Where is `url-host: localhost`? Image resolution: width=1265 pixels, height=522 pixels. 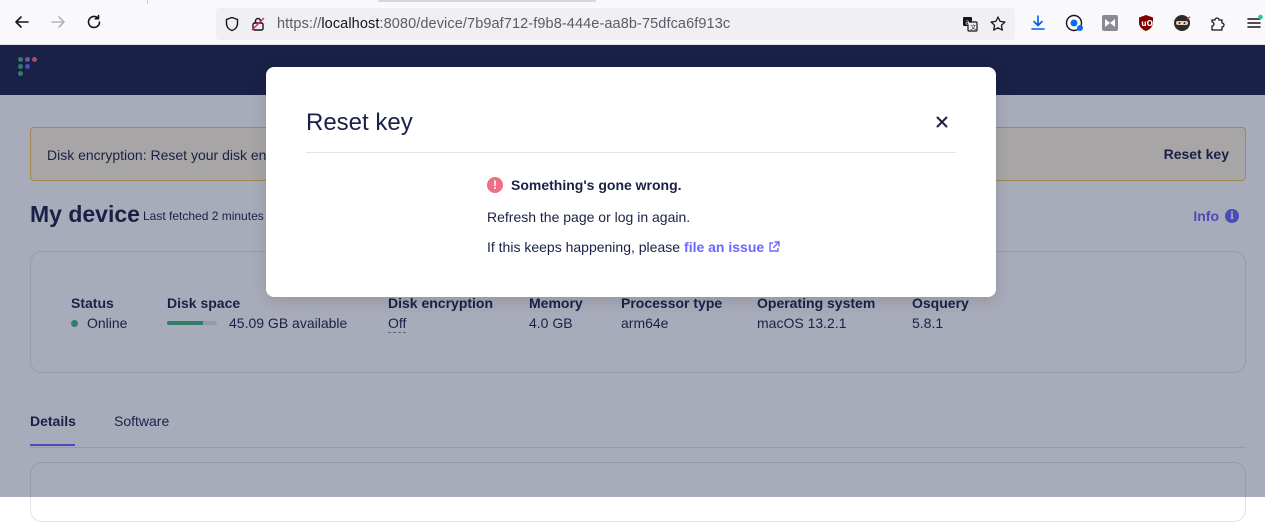
url-host: localhost is located at coordinates (350, 24).